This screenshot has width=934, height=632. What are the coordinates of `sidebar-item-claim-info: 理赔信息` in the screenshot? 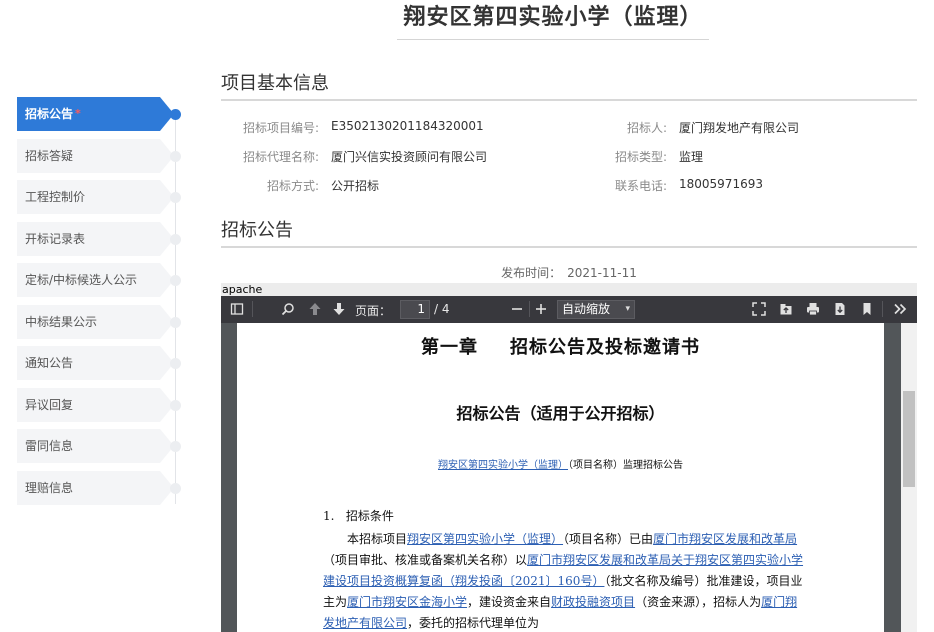 It's located at (102, 487).